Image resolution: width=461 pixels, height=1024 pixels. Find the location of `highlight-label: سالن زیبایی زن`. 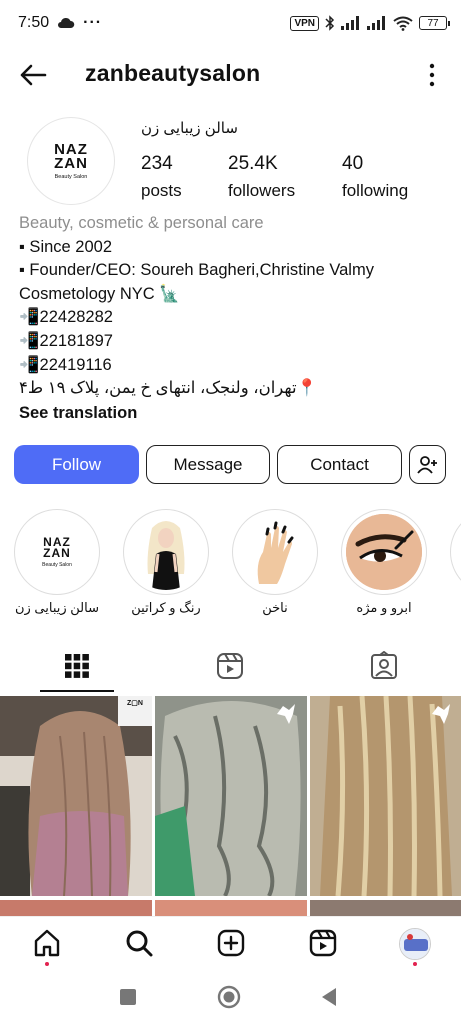

highlight-label: سالن زیبایی زن is located at coordinates (57, 607).